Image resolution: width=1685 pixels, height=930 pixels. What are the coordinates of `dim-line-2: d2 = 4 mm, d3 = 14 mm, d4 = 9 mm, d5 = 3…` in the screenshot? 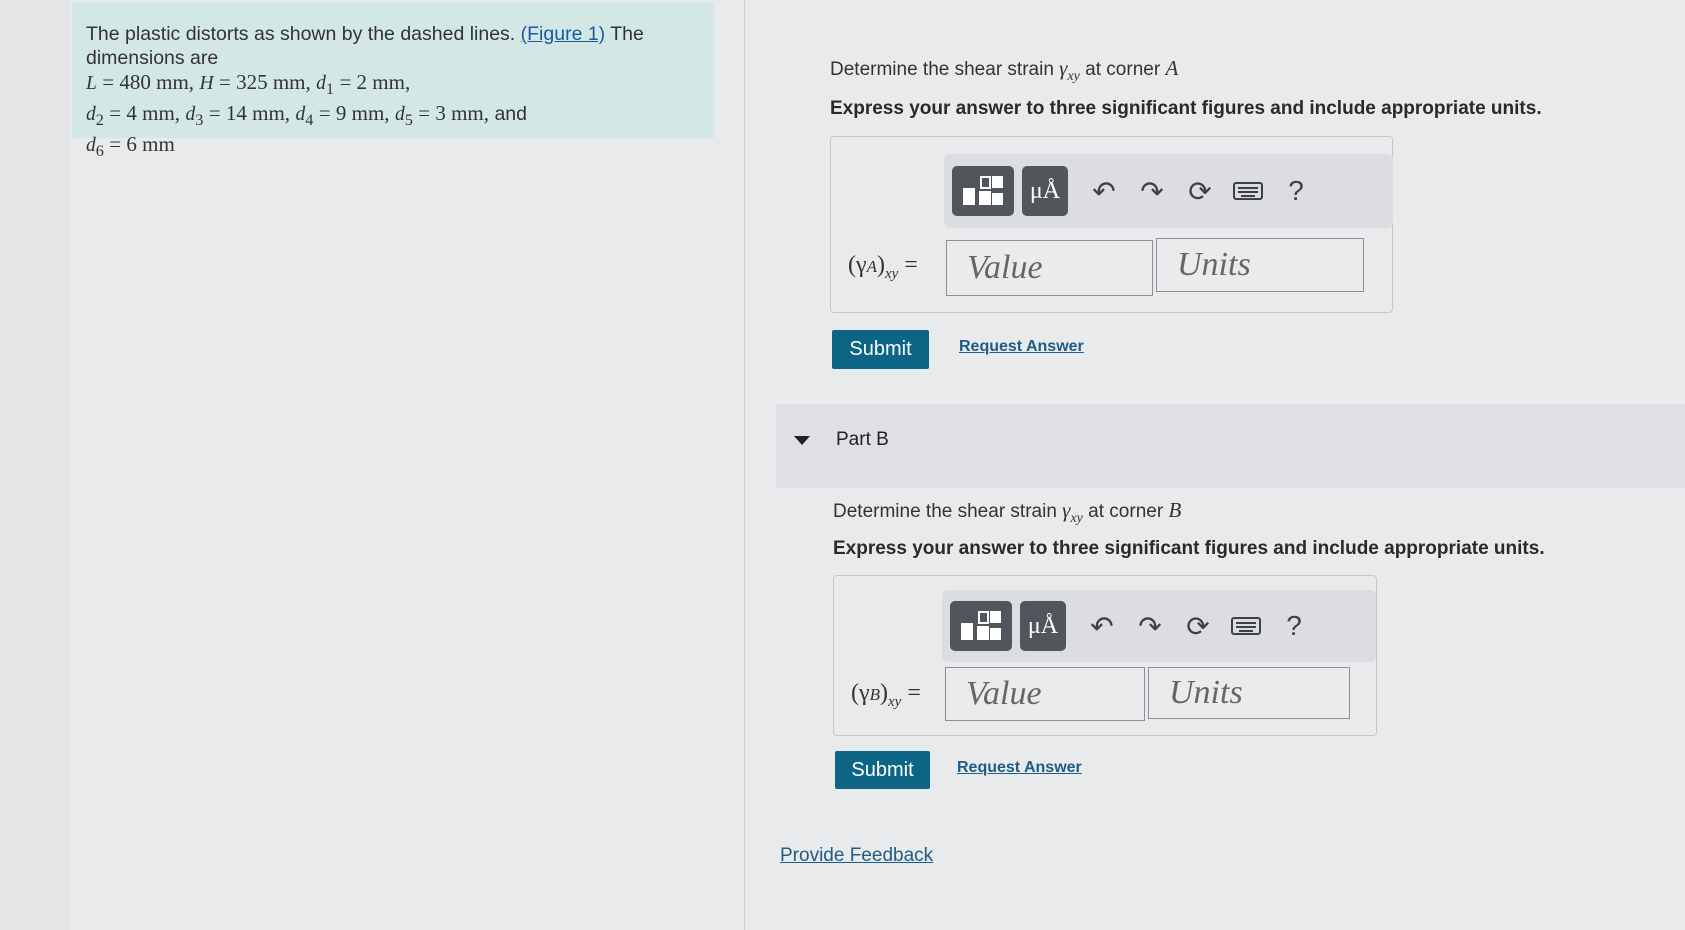 It's located at (306, 114).